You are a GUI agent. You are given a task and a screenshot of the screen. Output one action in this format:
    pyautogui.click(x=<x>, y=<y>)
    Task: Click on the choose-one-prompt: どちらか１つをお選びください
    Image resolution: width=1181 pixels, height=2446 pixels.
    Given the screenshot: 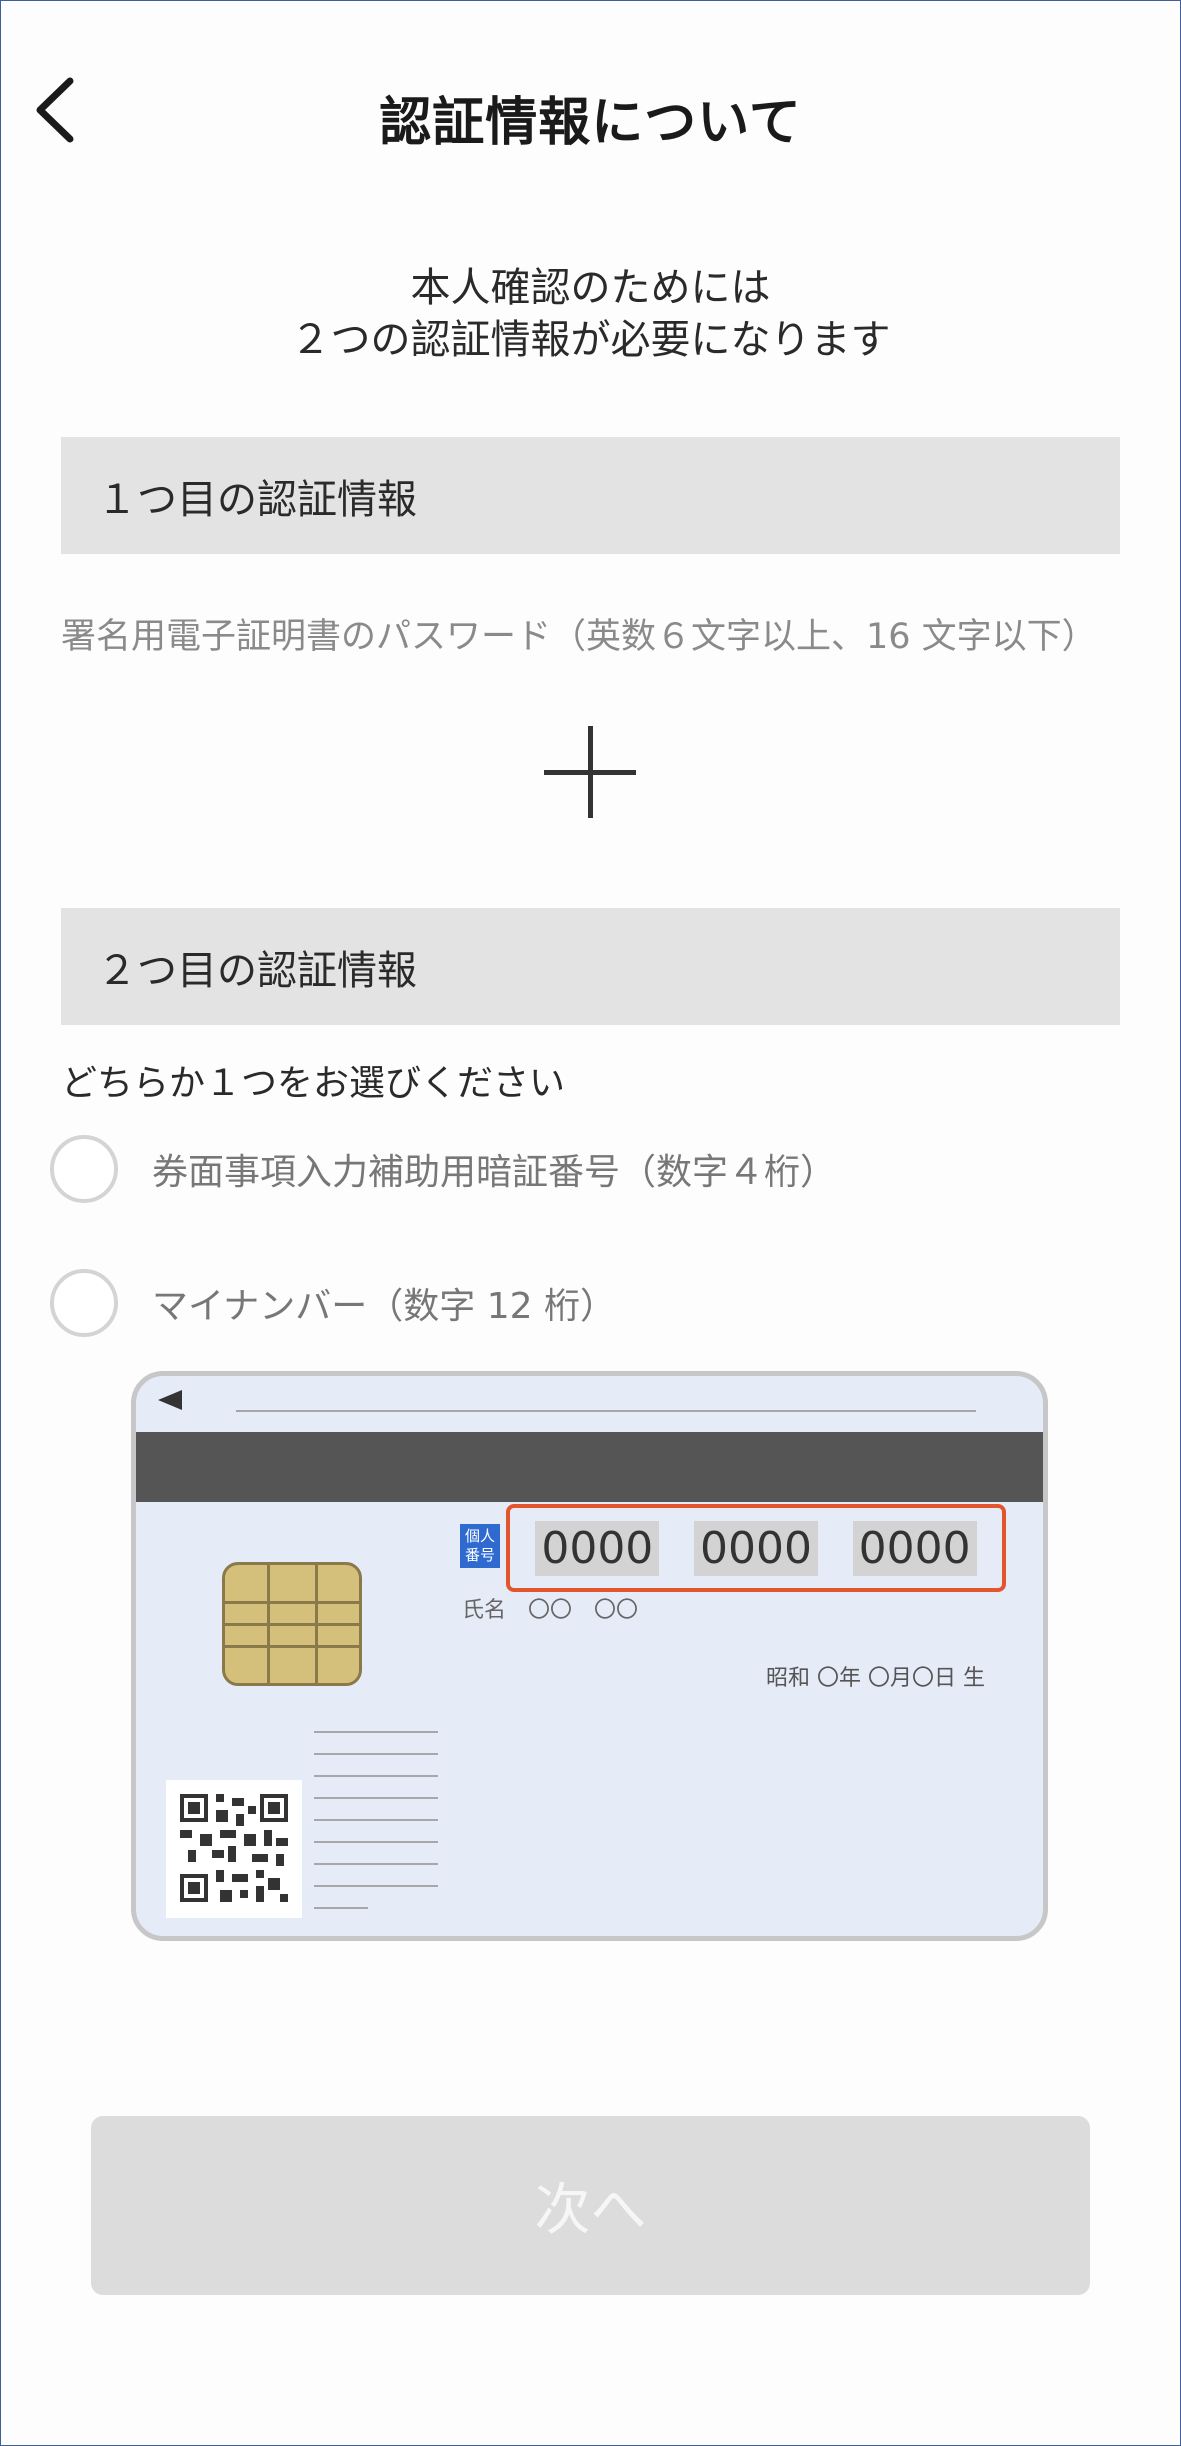 What is the action you would take?
    pyautogui.click(x=313, y=1083)
    